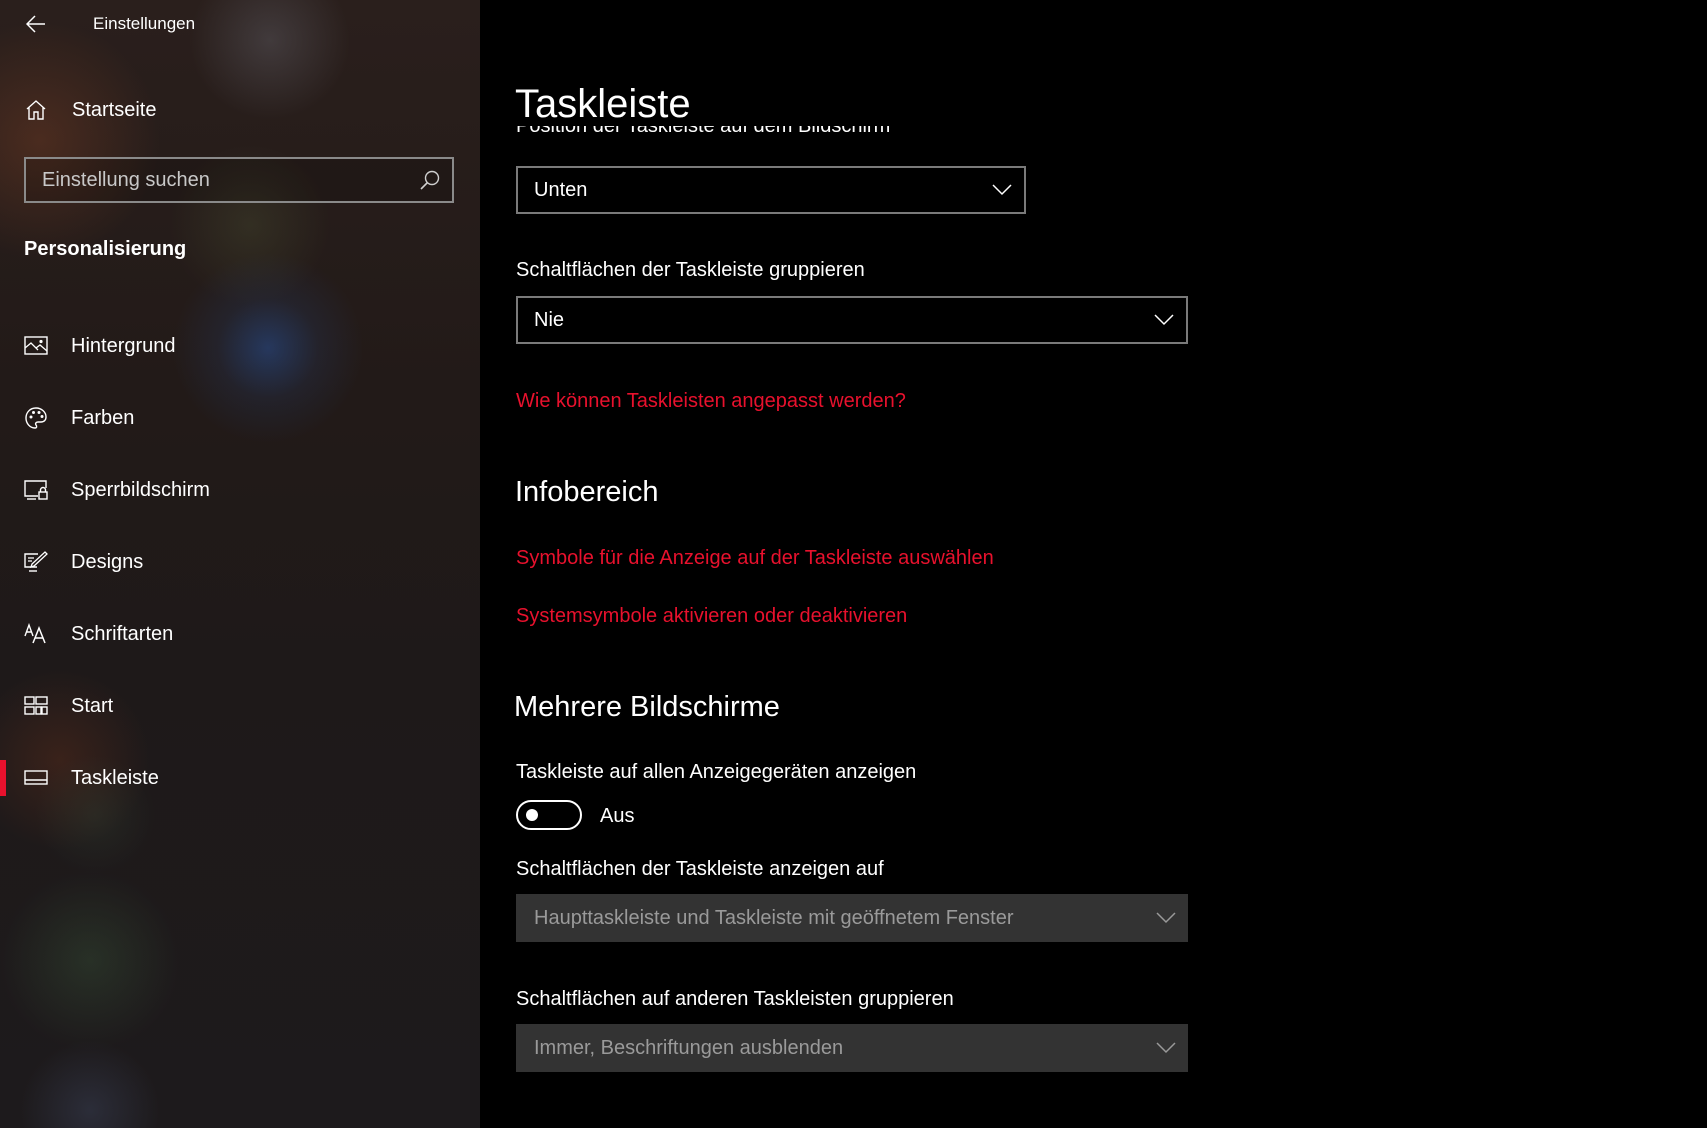 The image size is (1707, 1128). What do you see at coordinates (219, 180) in the screenshot?
I see `search-input` at bounding box center [219, 180].